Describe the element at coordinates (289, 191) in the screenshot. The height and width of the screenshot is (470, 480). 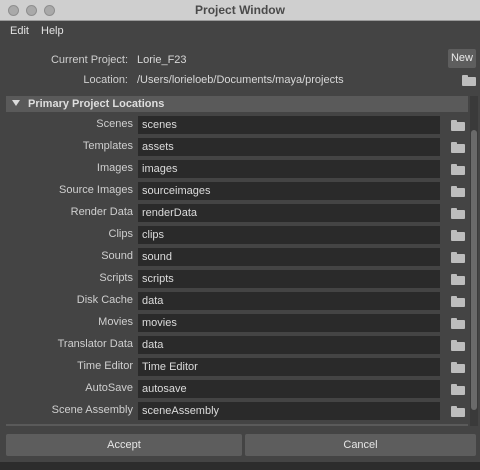
I see `location-row-field: sourceimages` at that location.